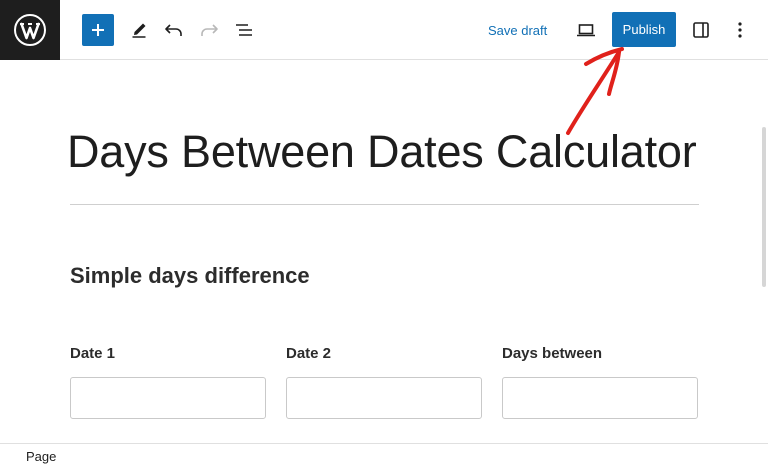 This screenshot has height=467, width=768. I want to click on settings-sidebar-button, so click(701, 30).